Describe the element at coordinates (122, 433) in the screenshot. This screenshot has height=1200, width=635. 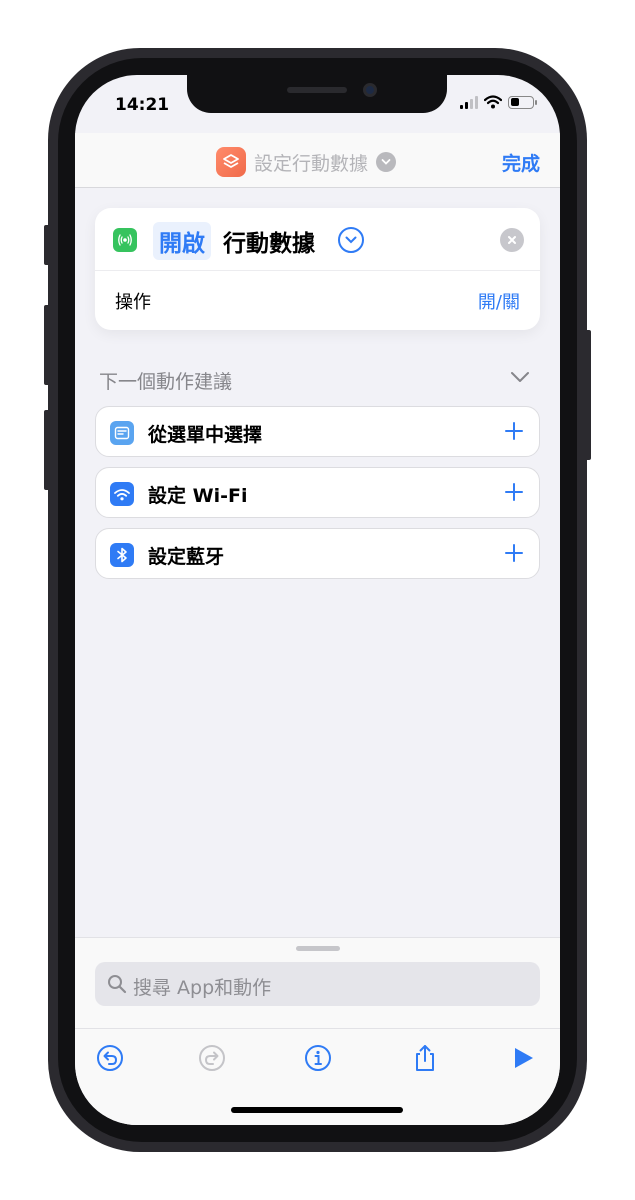
I see `menu-list-icon` at that location.